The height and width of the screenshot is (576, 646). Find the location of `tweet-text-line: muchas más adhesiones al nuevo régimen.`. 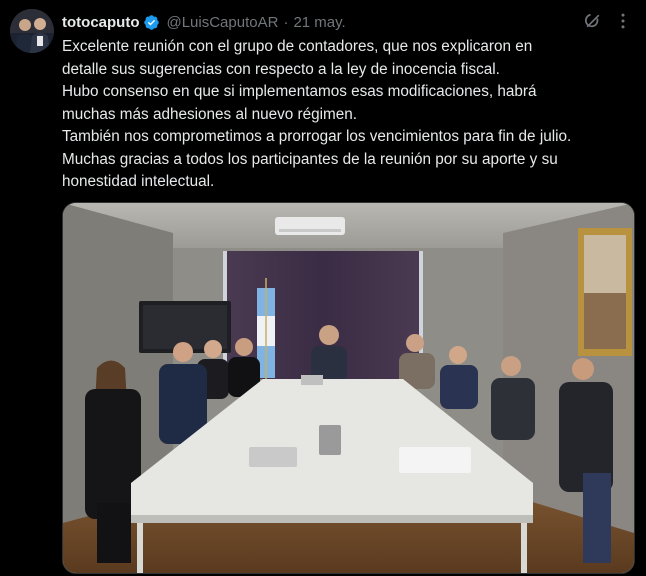

tweet-text-line: muchas más adhesiones al nuevo régimen. is located at coordinates (210, 114).